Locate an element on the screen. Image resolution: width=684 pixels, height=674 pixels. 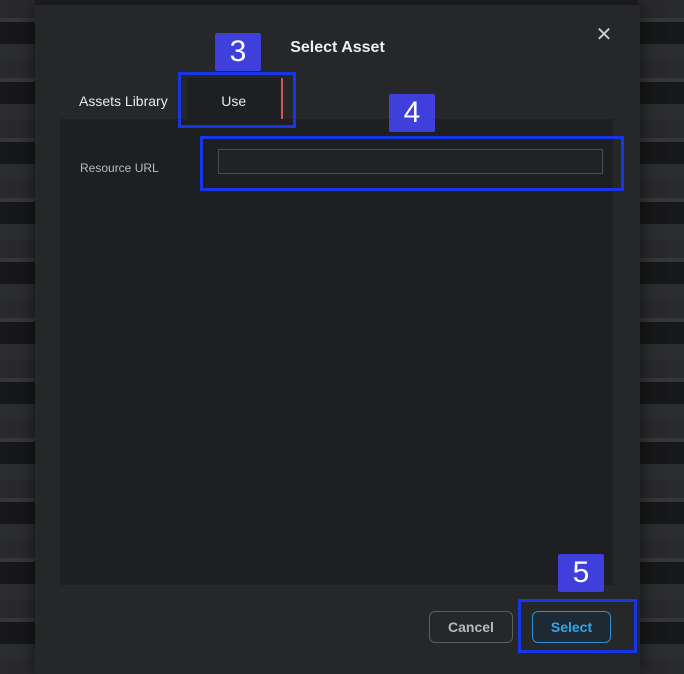
annotation-badge-5: 5 is located at coordinates (581, 573).